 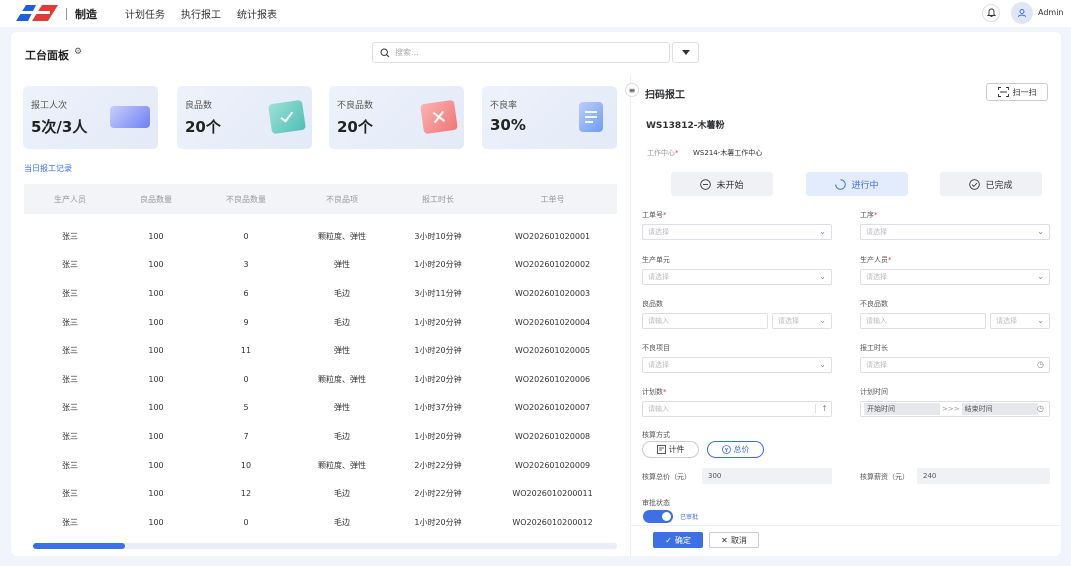 I want to click on chevron-down-icon, so click(x=685, y=52).